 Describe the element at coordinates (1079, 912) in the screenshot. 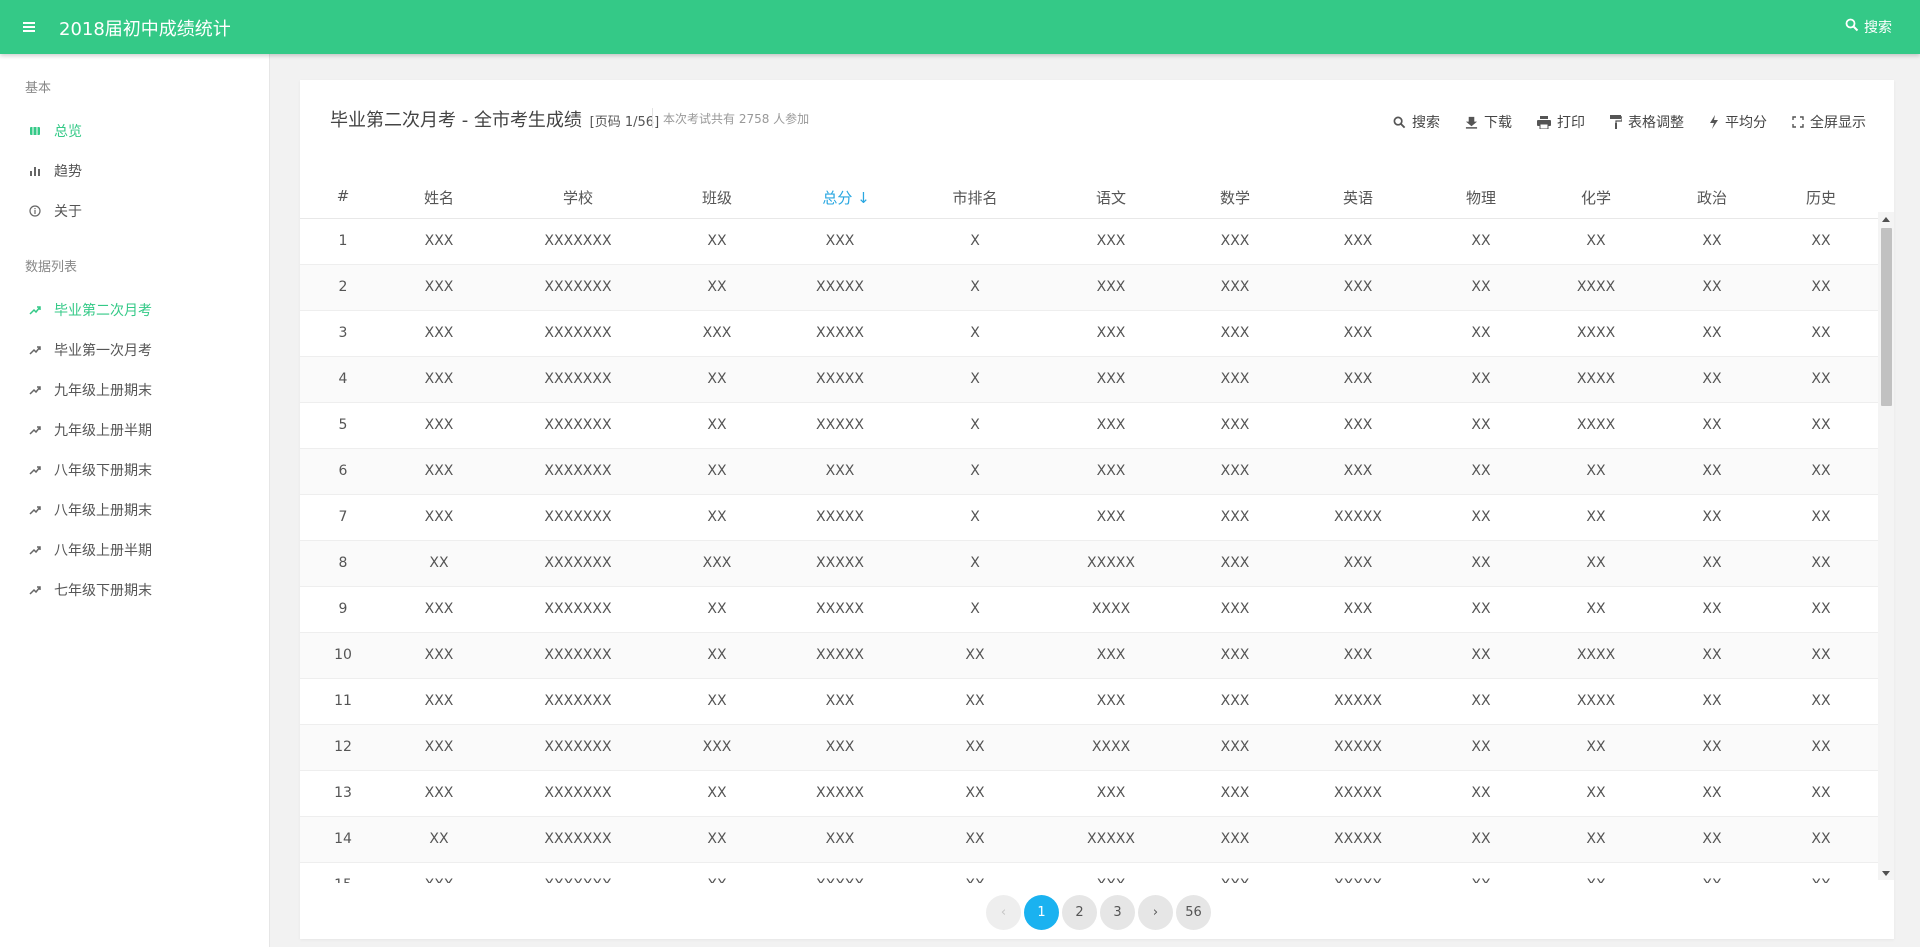

I see `pagination-page-2: 2` at that location.